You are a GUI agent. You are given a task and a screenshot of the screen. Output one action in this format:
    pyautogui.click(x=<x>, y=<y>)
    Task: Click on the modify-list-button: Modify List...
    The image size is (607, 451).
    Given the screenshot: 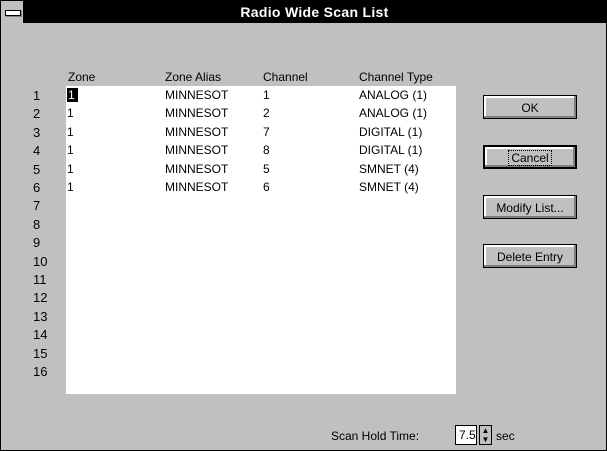 What is the action you would take?
    pyautogui.click(x=530, y=207)
    